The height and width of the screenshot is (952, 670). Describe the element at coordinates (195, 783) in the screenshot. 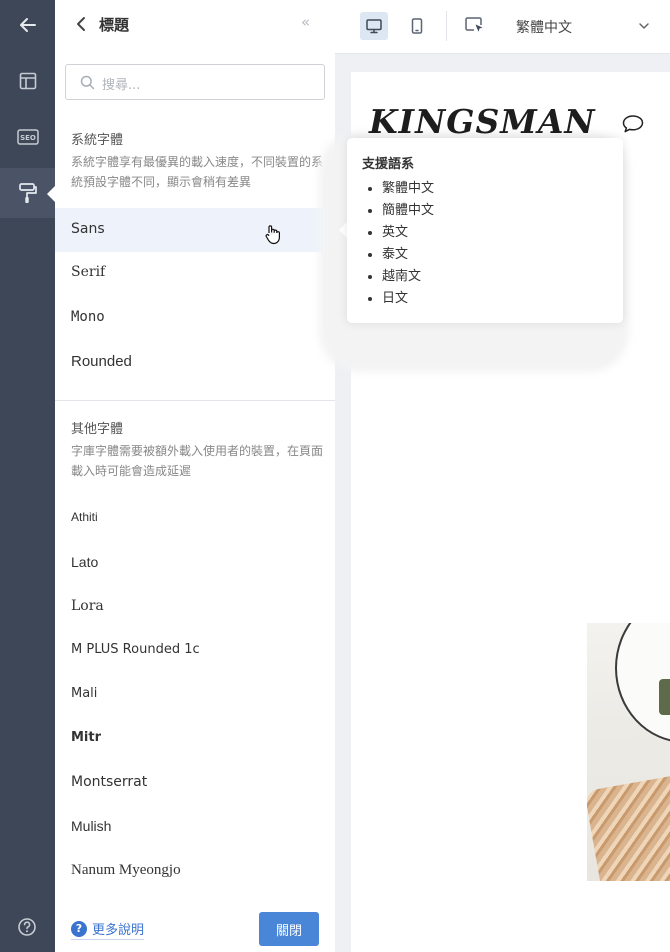

I see `font-option-montserrat: Montserrat` at that location.